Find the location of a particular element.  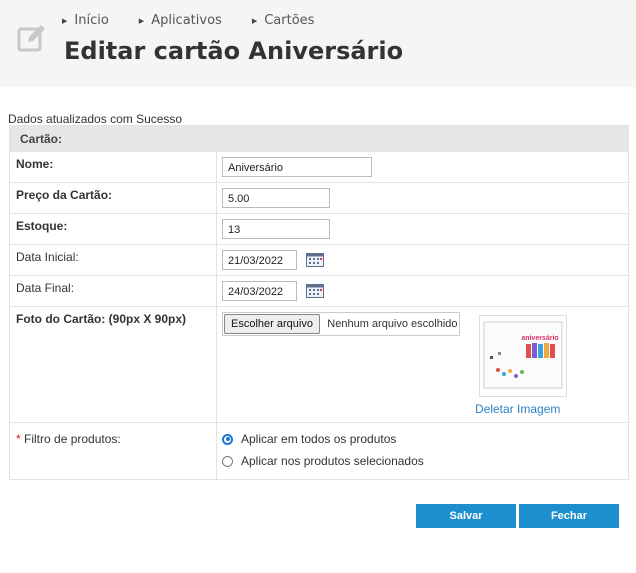

required-mark: * is located at coordinates (18, 439).